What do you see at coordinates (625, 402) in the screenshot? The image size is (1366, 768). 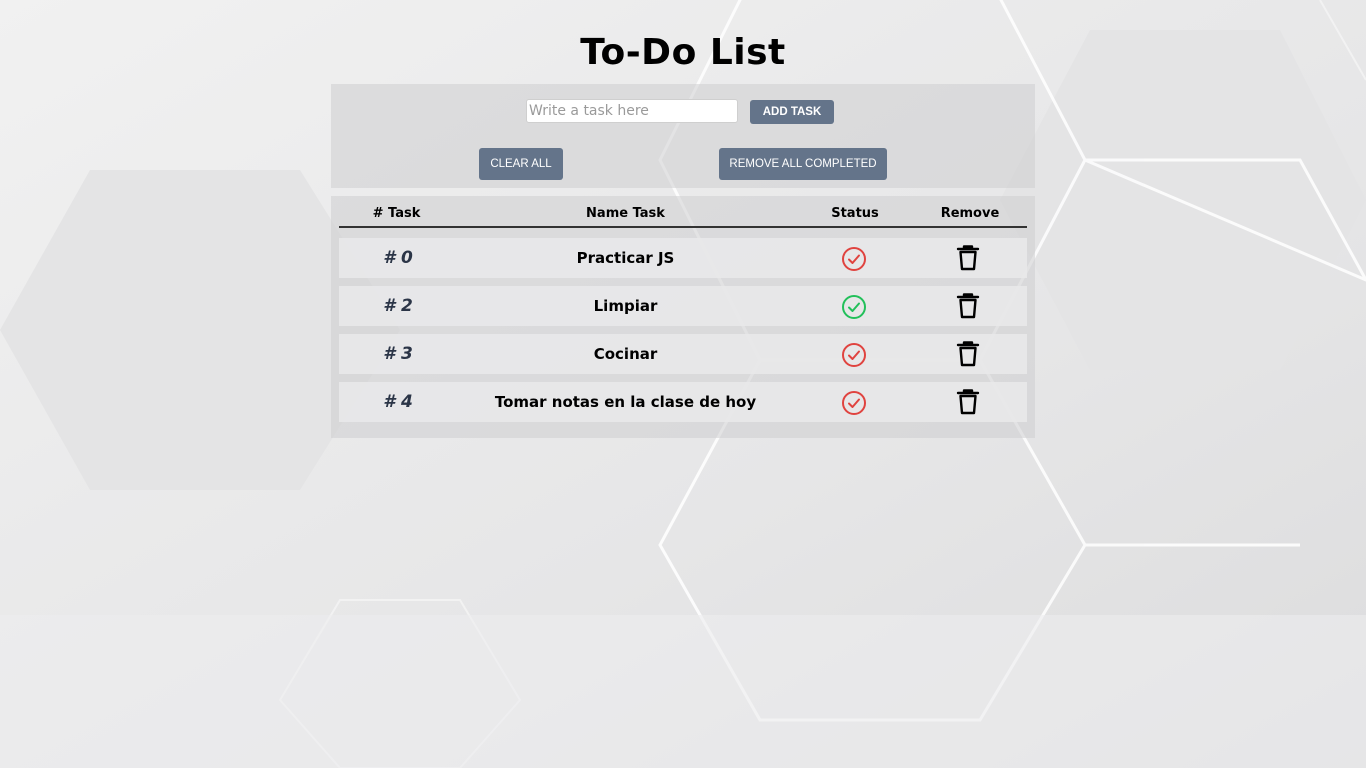 I see `task-name: Tomar notas en la clase de hoy` at bounding box center [625, 402].